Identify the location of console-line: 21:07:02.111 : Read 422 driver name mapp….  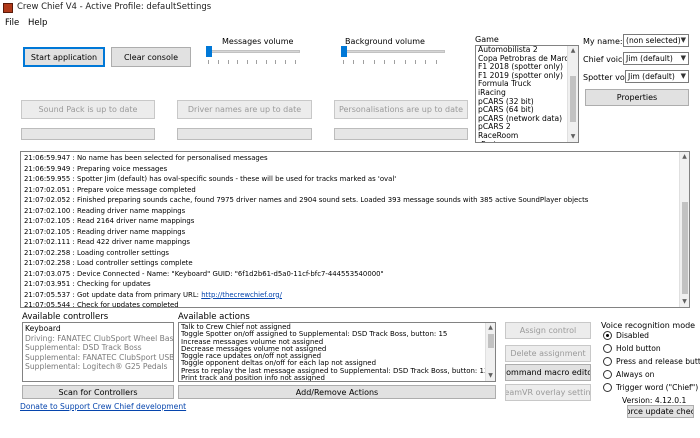
(355, 242).